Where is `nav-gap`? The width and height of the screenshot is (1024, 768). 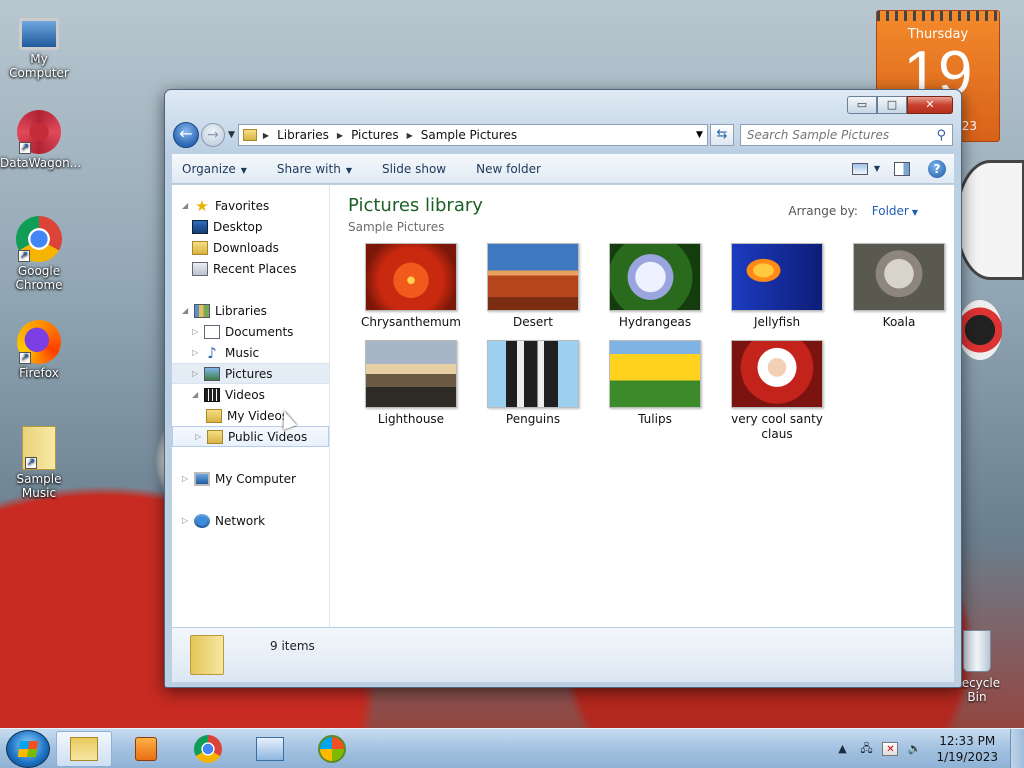 nav-gap is located at coordinates (250, 289).